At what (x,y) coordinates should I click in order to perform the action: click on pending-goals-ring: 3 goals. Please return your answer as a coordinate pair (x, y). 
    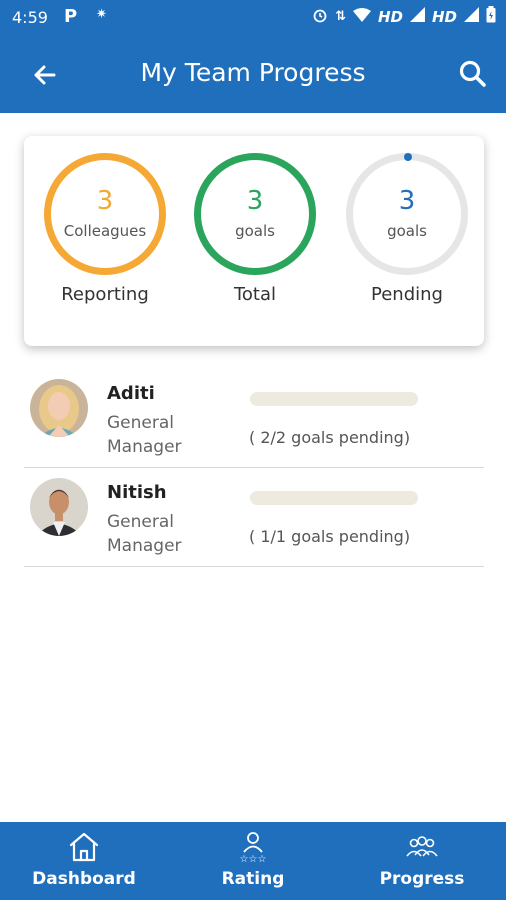
    Looking at the image, I should click on (407, 214).